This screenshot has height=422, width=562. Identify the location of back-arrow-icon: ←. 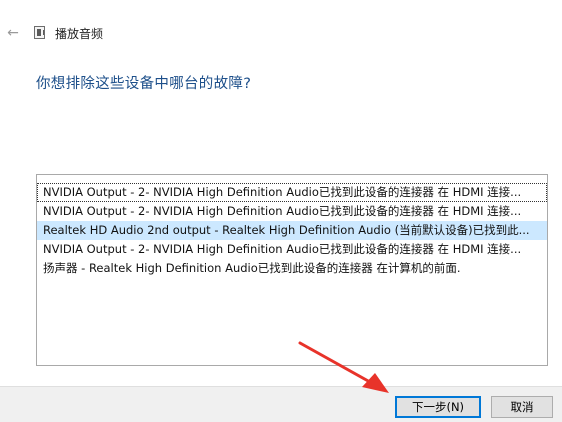
(13, 33).